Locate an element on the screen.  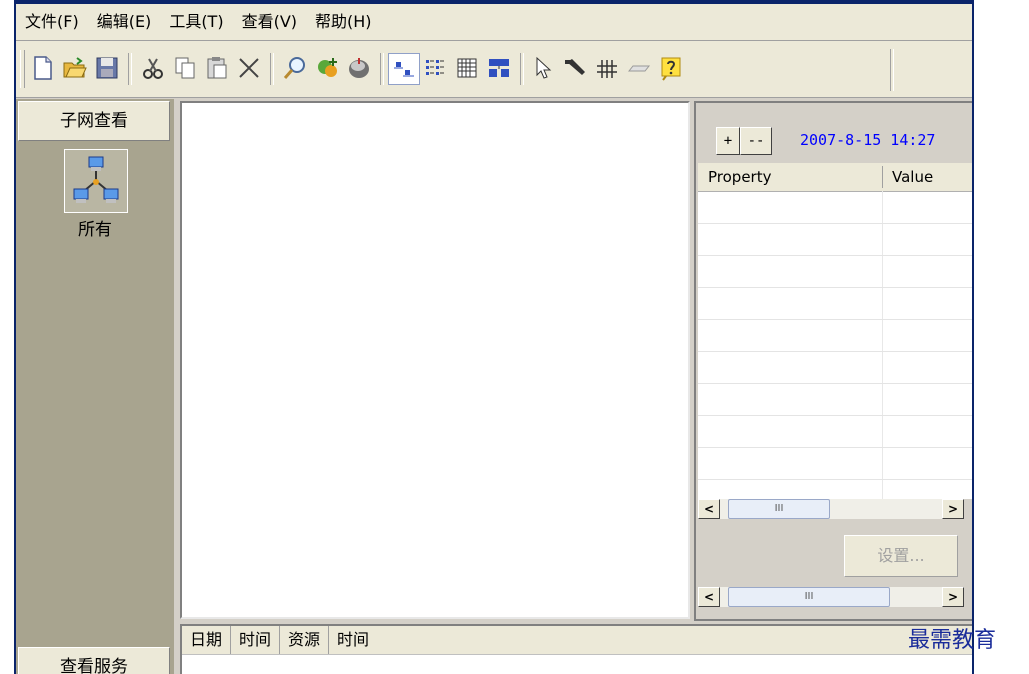
event-log-list: 日期 时间 资源 时间 is located at coordinates (576, 649).